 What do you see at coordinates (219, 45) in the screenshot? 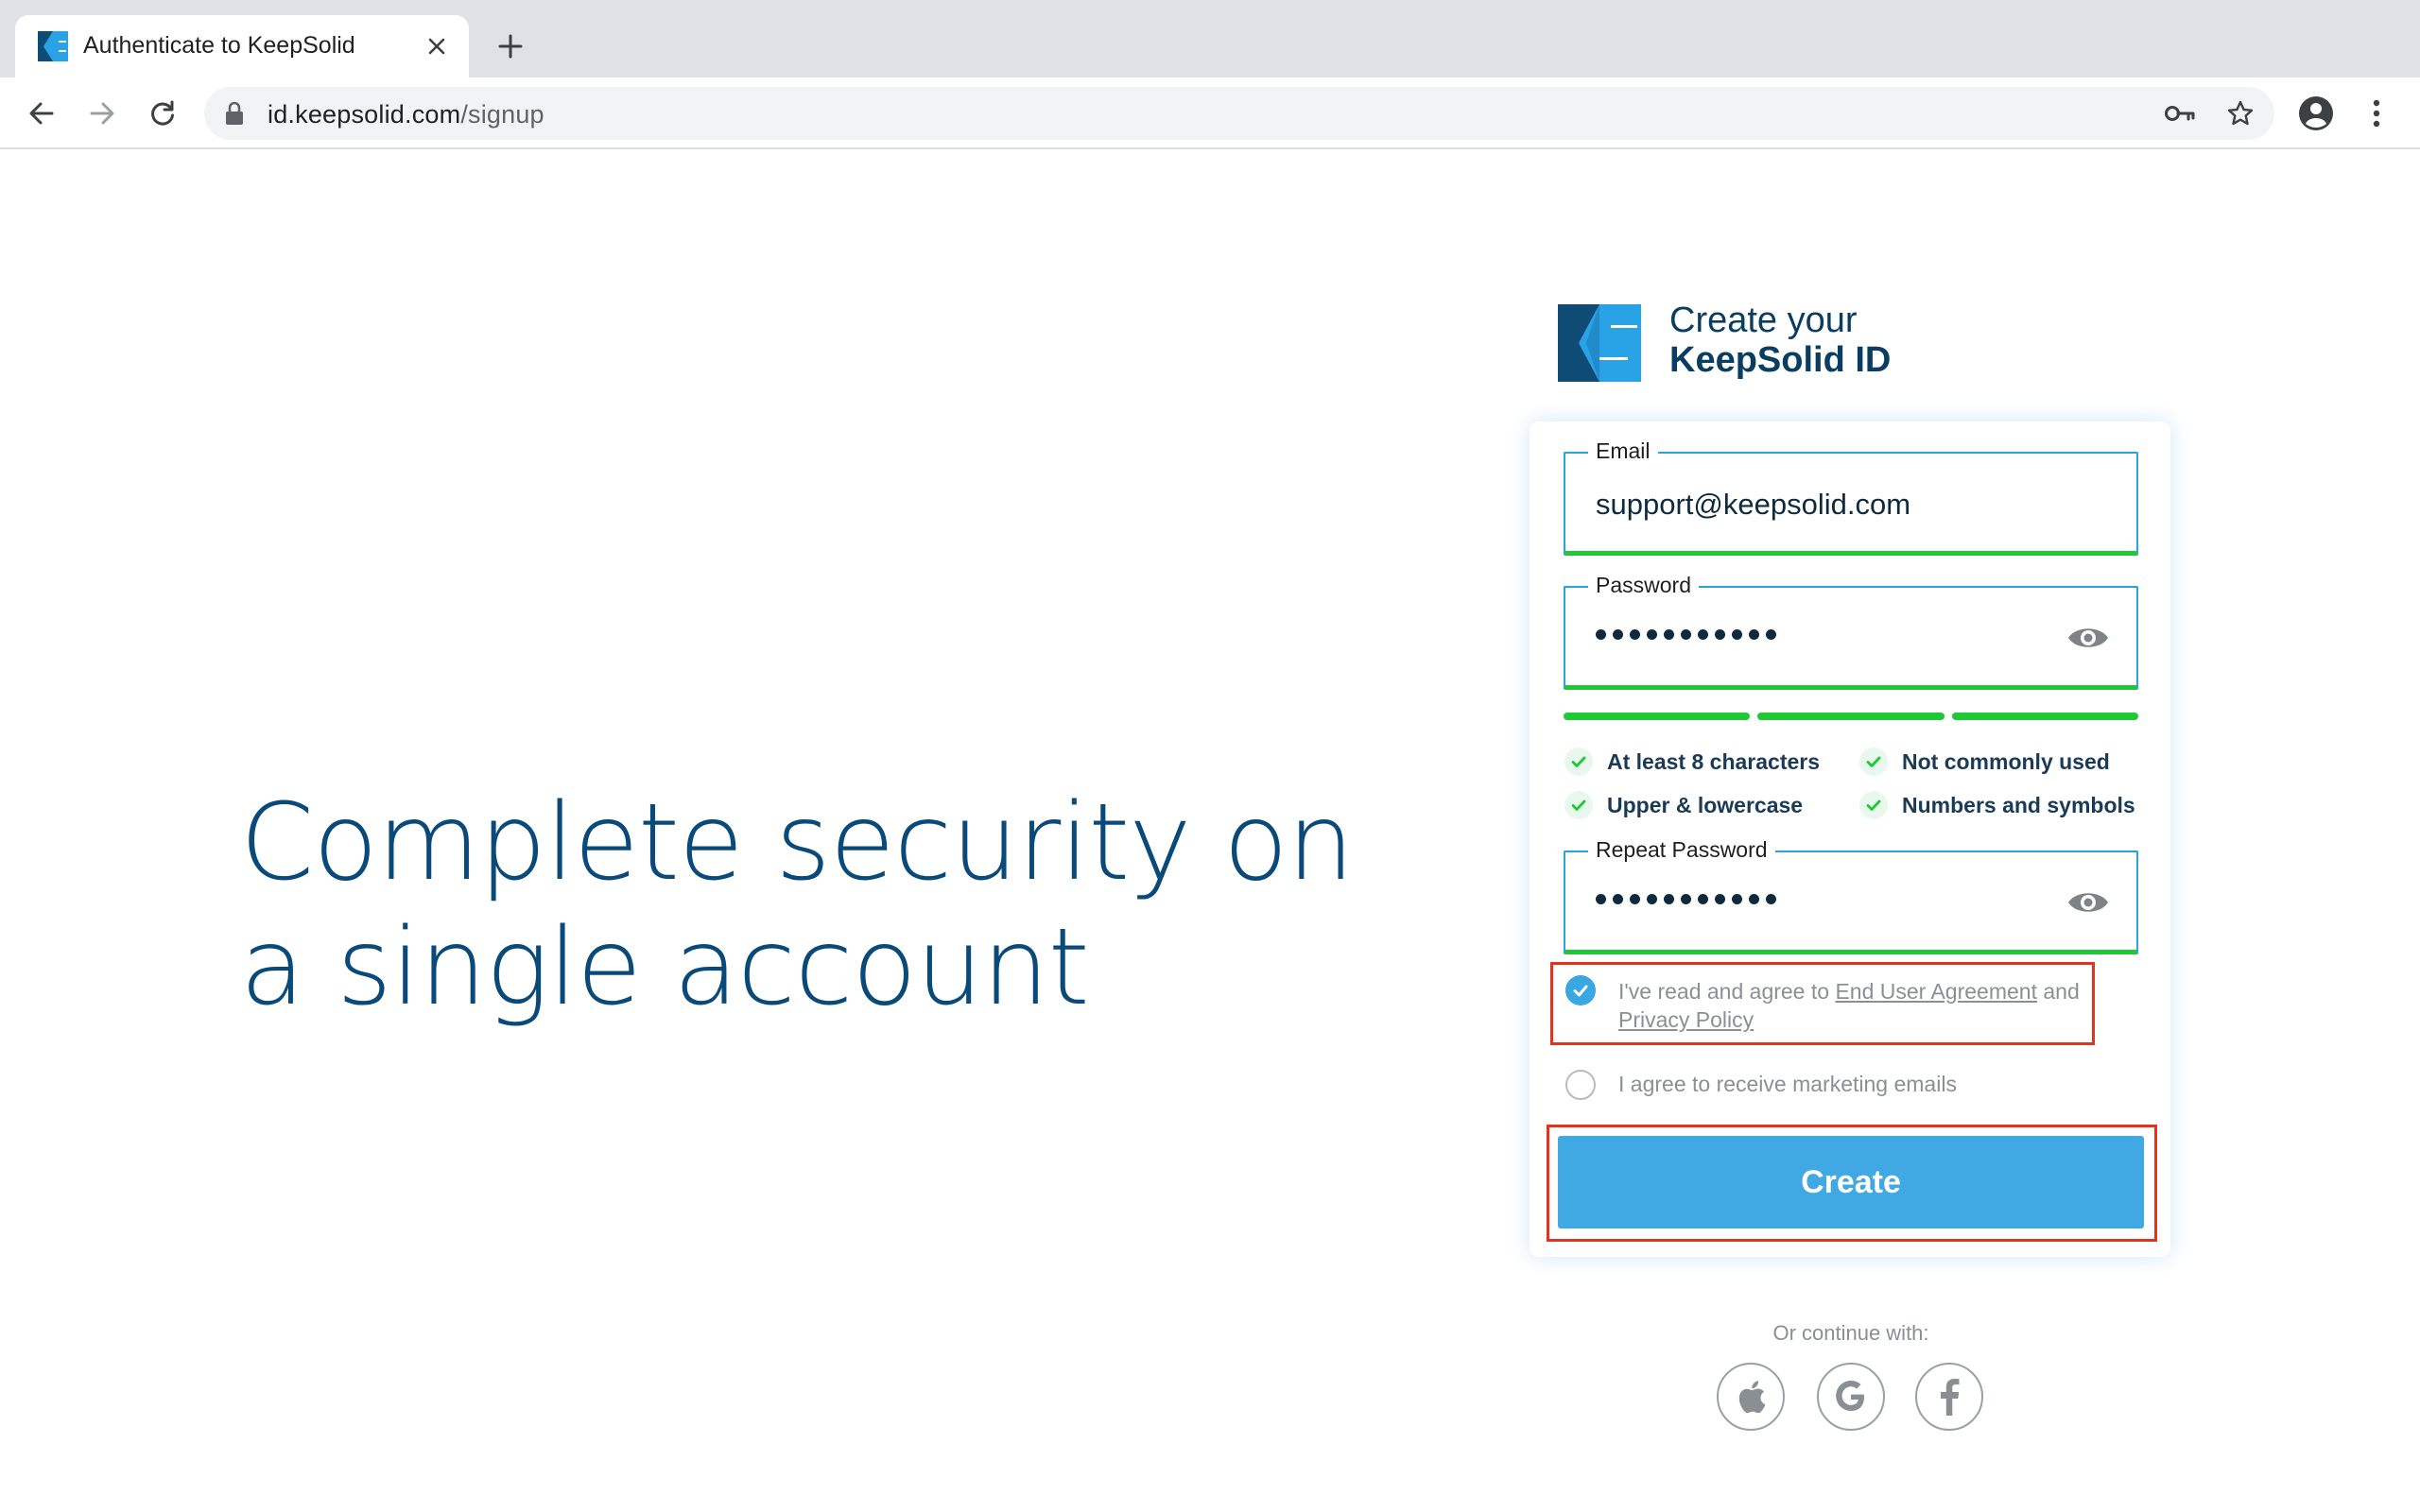
I see `tab-title: Authenticate to KeepSolid` at bounding box center [219, 45].